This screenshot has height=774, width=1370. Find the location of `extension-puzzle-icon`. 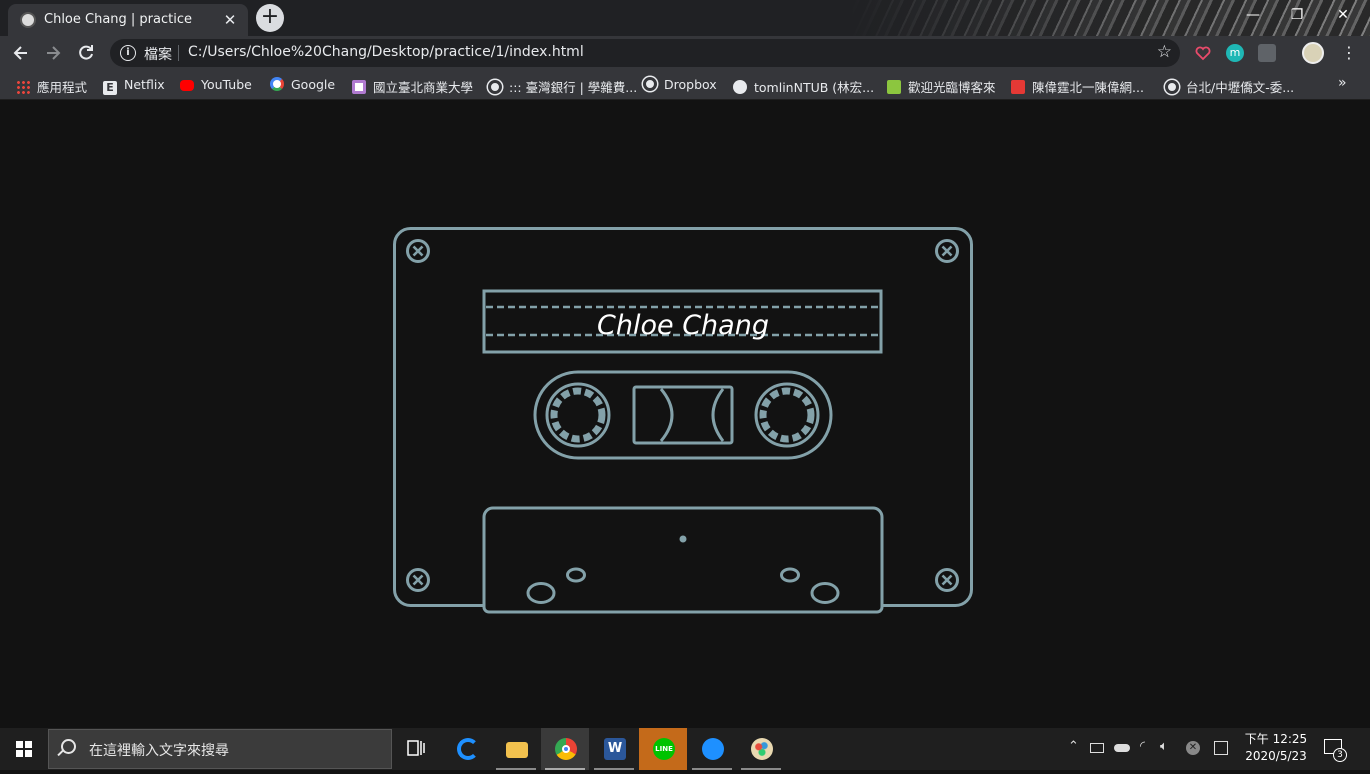

extension-puzzle-icon is located at coordinates (1267, 53).